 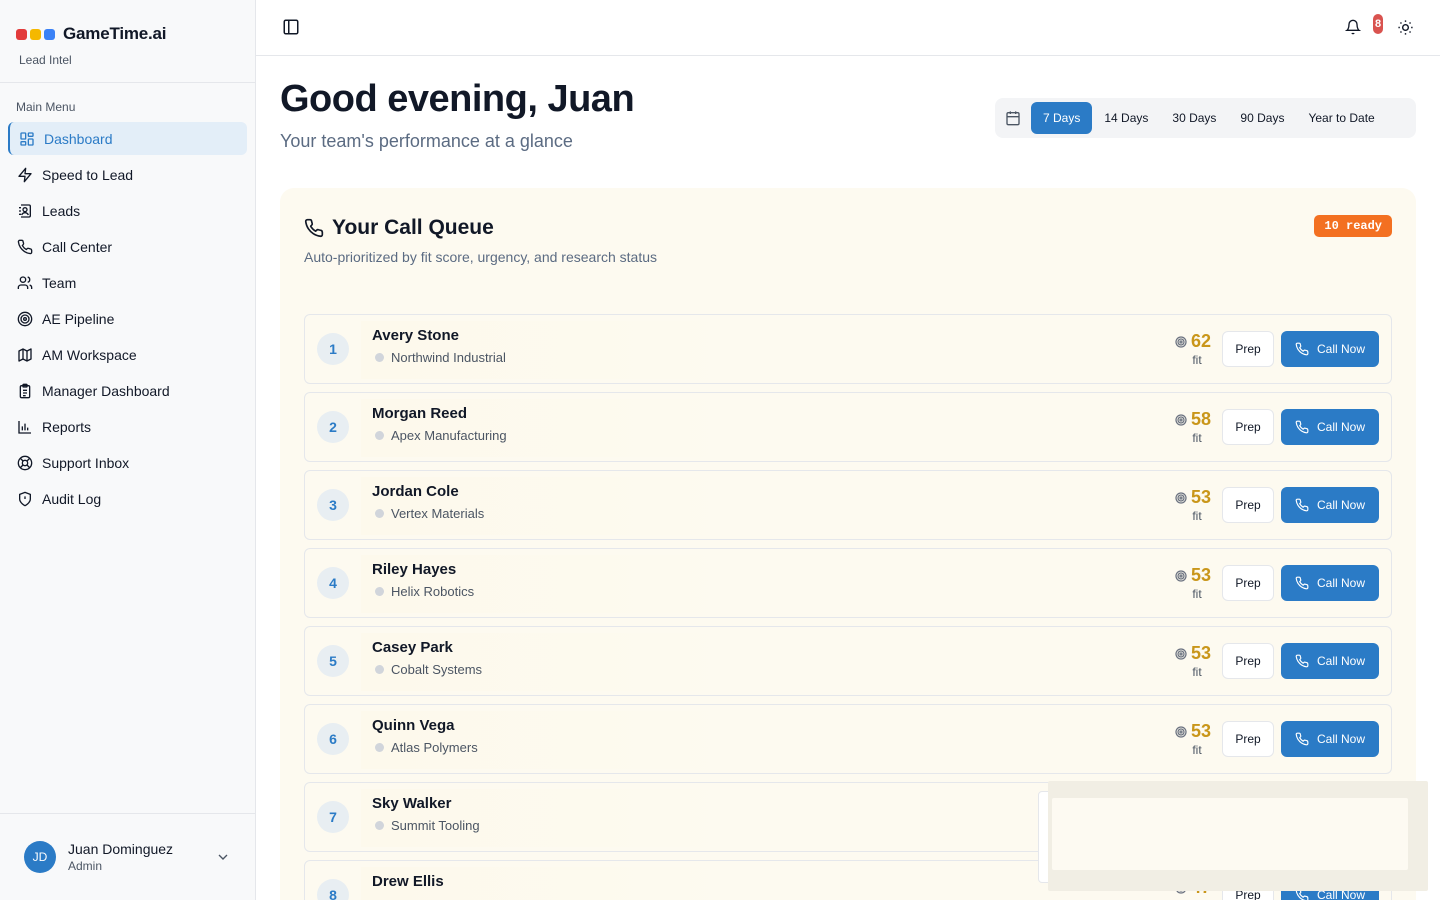 What do you see at coordinates (438, 513) in the screenshot?
I see `company-name: Vertex Materials` at bounding box center [438, 513].